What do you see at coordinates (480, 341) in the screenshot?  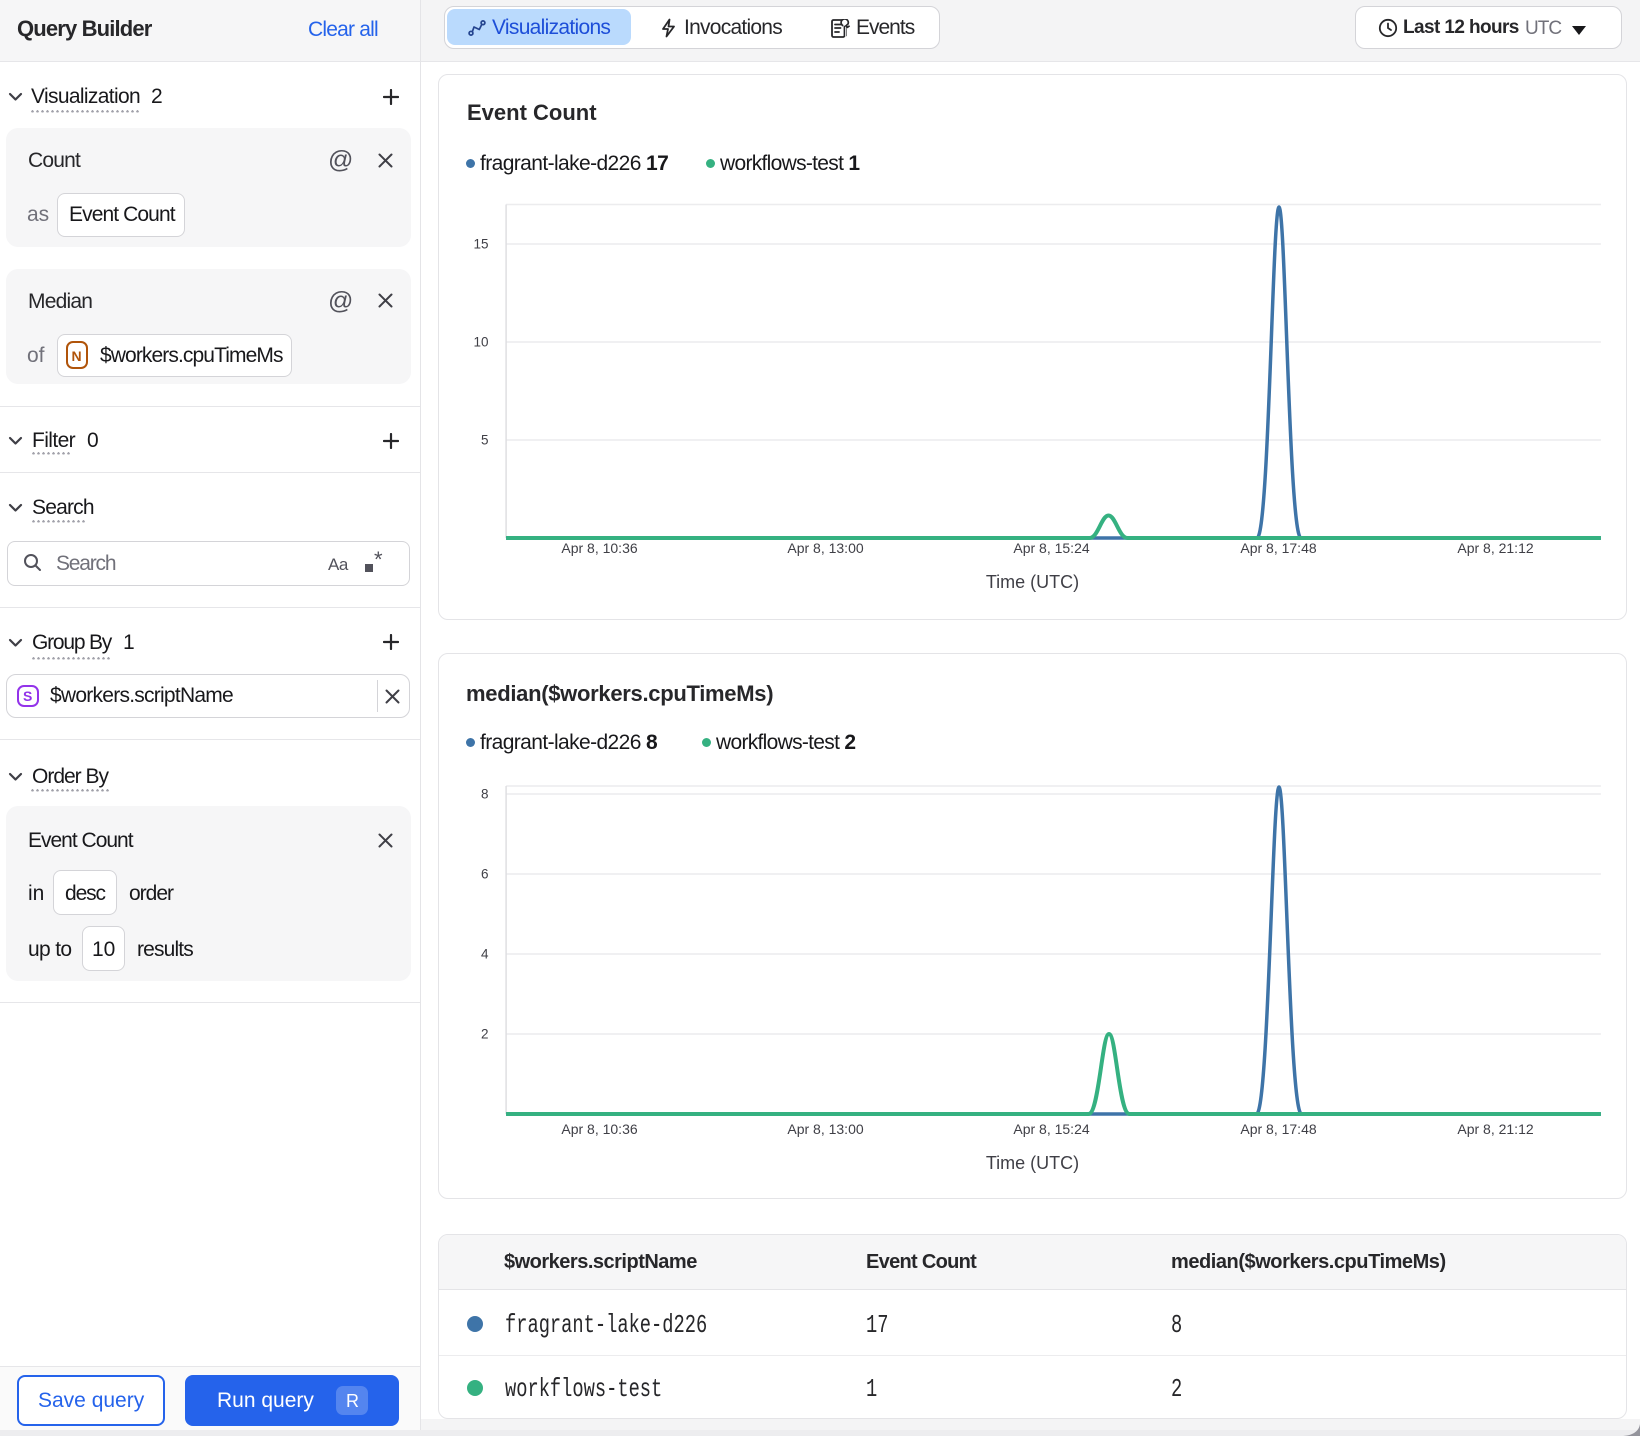 I see `svg-text: 10` at bounding box center [480, 341].